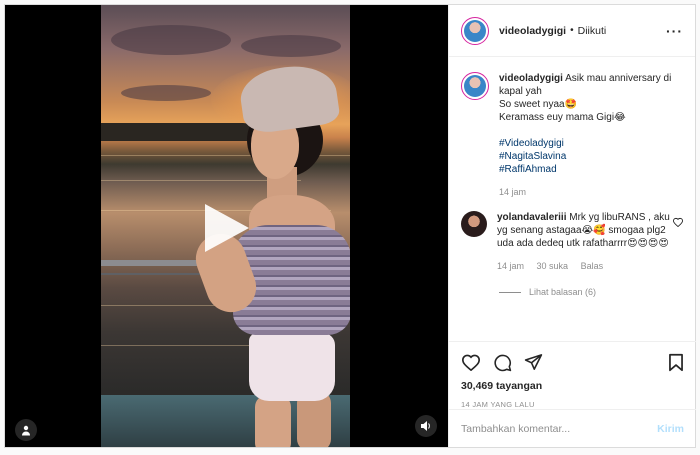 The image size is (700, 455). What do you see at coordinates (572, 362) in the screenshot?
I see `action-icons` at bounding box center [572, 362].